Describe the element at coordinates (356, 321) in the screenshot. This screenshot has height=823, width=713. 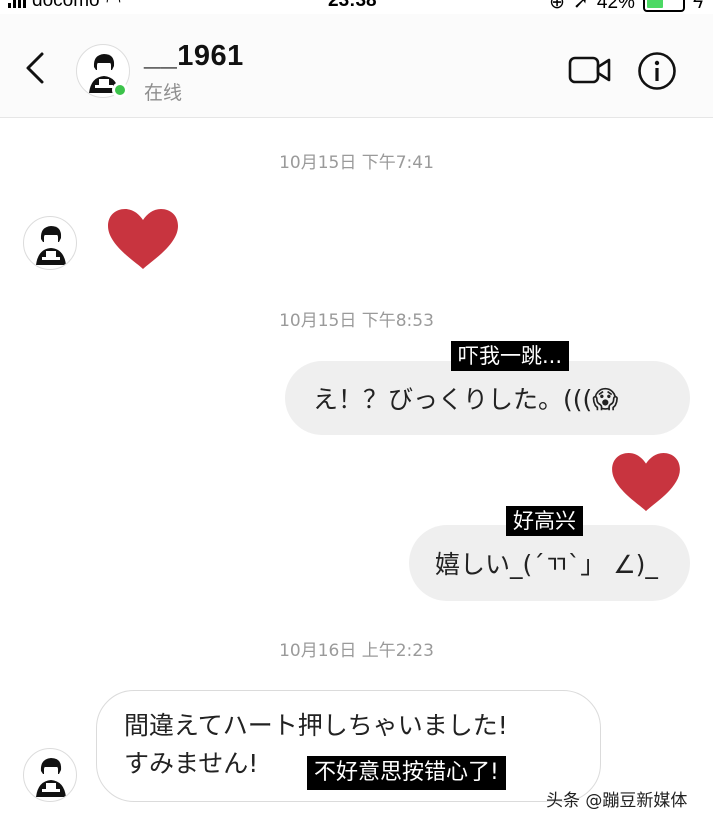
I see `message-timestamp: 10月15日 下午8:53` at that location.